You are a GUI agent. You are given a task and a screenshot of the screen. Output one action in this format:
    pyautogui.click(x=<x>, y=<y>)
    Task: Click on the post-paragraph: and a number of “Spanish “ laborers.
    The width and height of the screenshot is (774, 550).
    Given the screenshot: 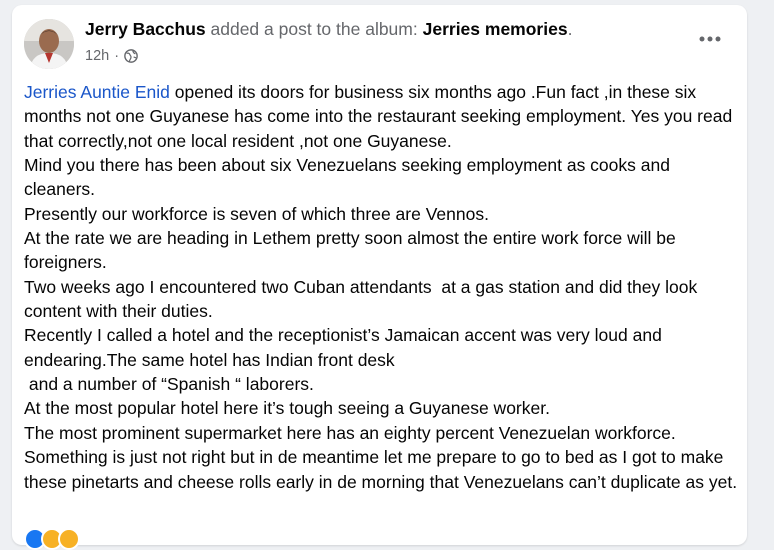 What is the action you would take?
    pyautogui.click(x=169, y=384)
    